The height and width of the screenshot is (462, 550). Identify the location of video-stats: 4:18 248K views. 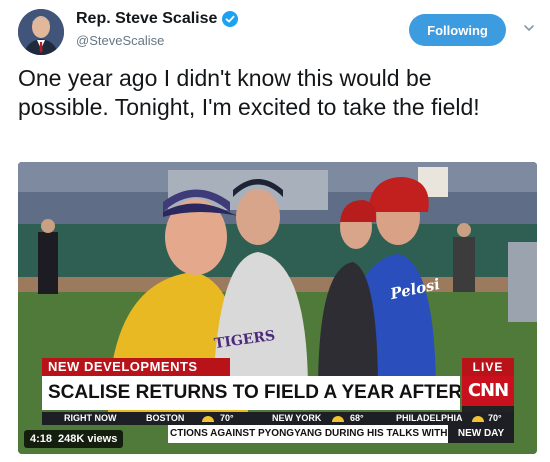
(74, 439).